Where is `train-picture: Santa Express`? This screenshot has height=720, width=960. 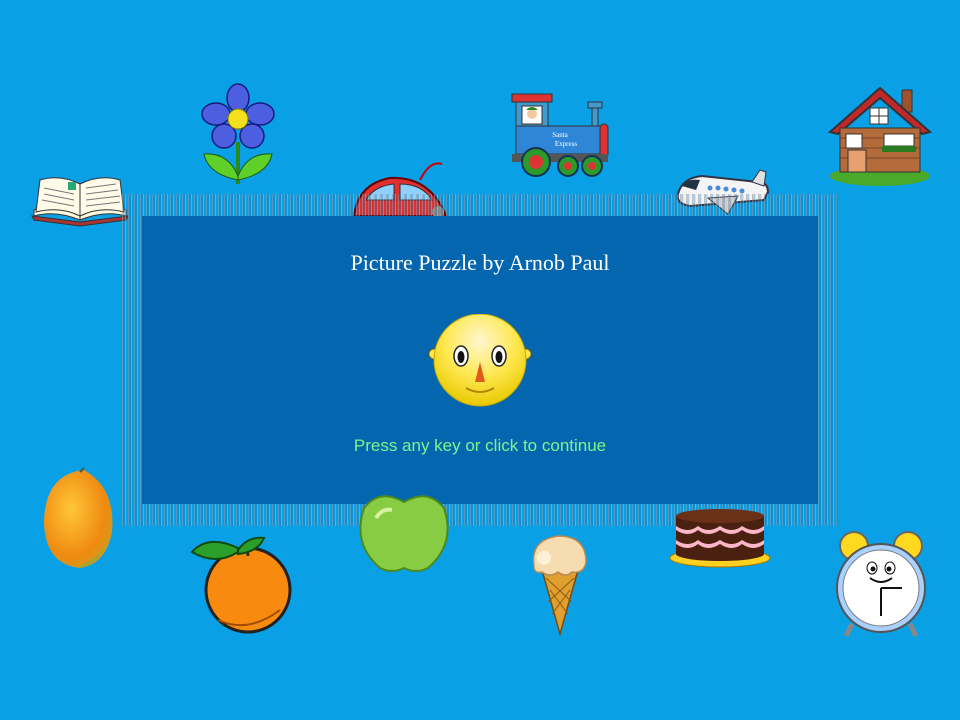 train-picture: Santa Express is located at coordinates (560, 136).